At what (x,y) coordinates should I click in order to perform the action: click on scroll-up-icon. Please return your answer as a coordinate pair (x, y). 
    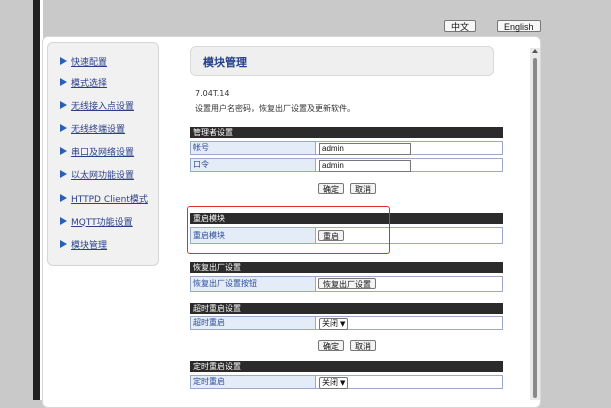
    Looking at the image, I should click on (535, 51).